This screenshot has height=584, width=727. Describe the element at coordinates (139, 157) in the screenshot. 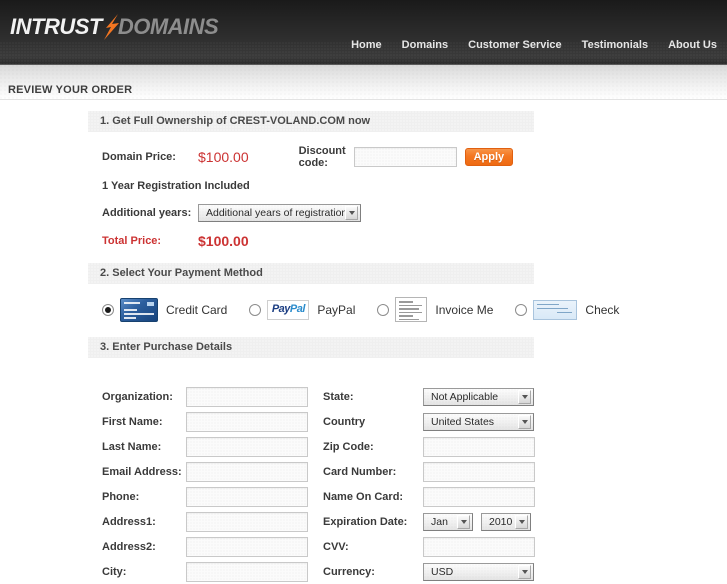

I see `domain-price-label: Domain Price:` at that location.